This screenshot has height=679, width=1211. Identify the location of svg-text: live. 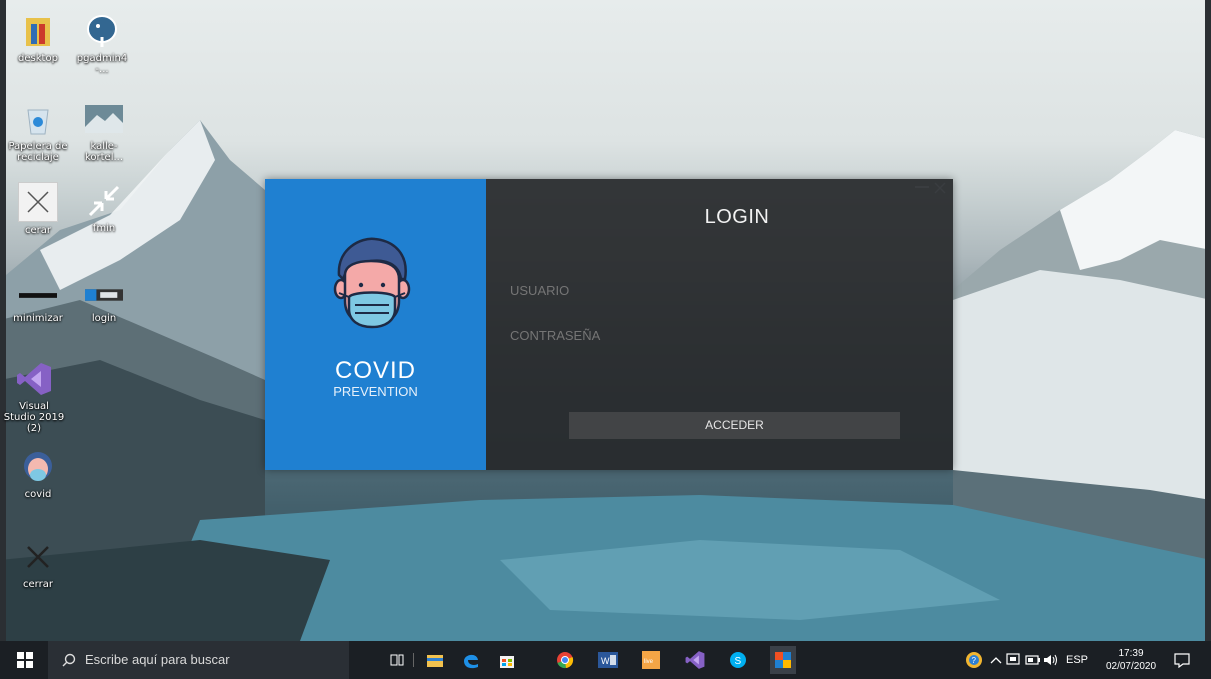
(649, 662).